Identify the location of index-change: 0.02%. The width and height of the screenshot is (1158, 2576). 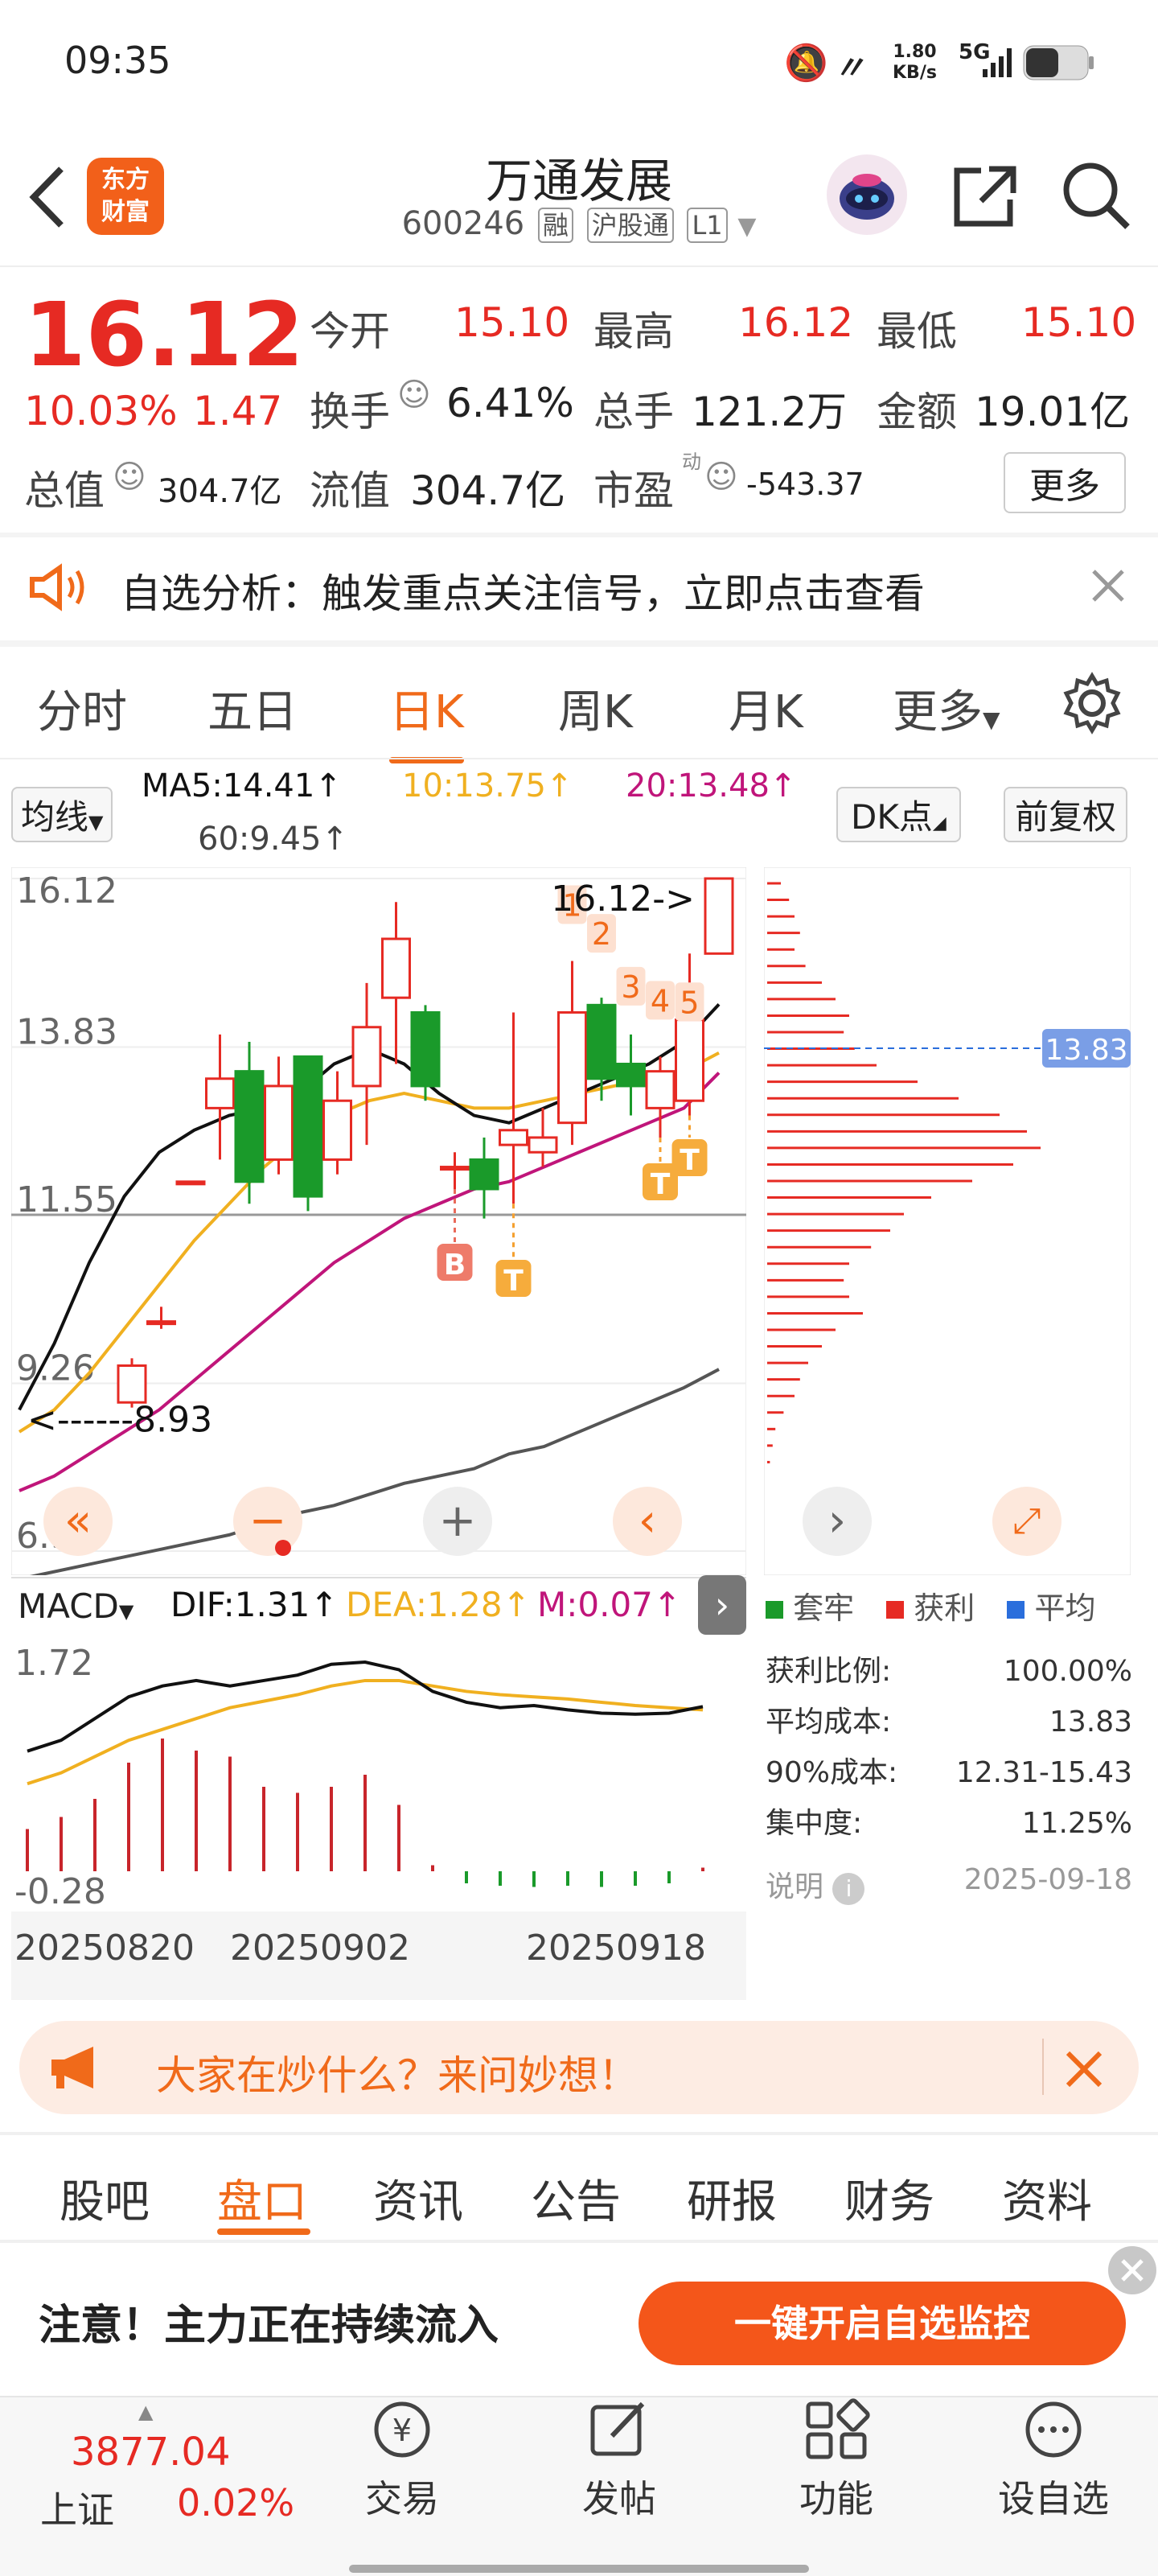
(236, 2503).